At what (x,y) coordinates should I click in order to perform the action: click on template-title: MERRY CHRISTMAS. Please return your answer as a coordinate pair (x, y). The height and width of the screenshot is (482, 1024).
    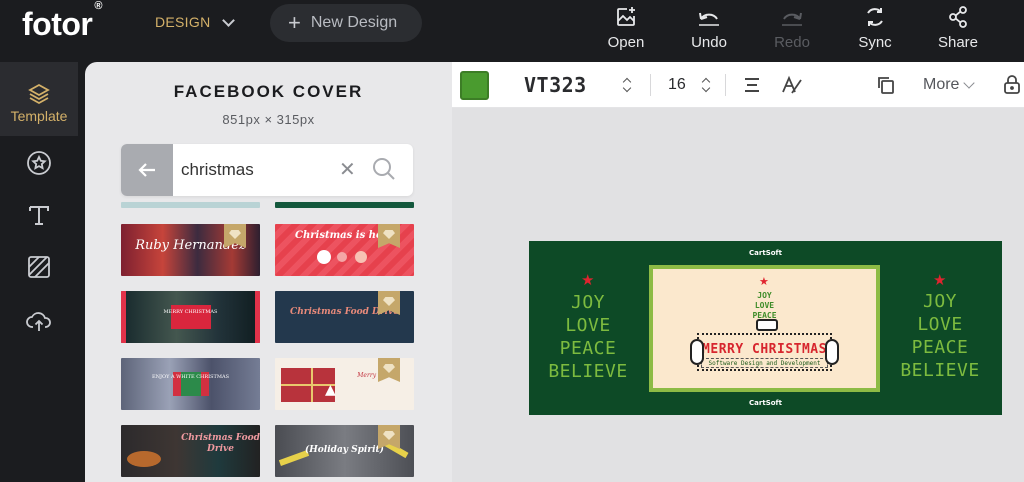
    Looking at the image, I should click on (190, 312).